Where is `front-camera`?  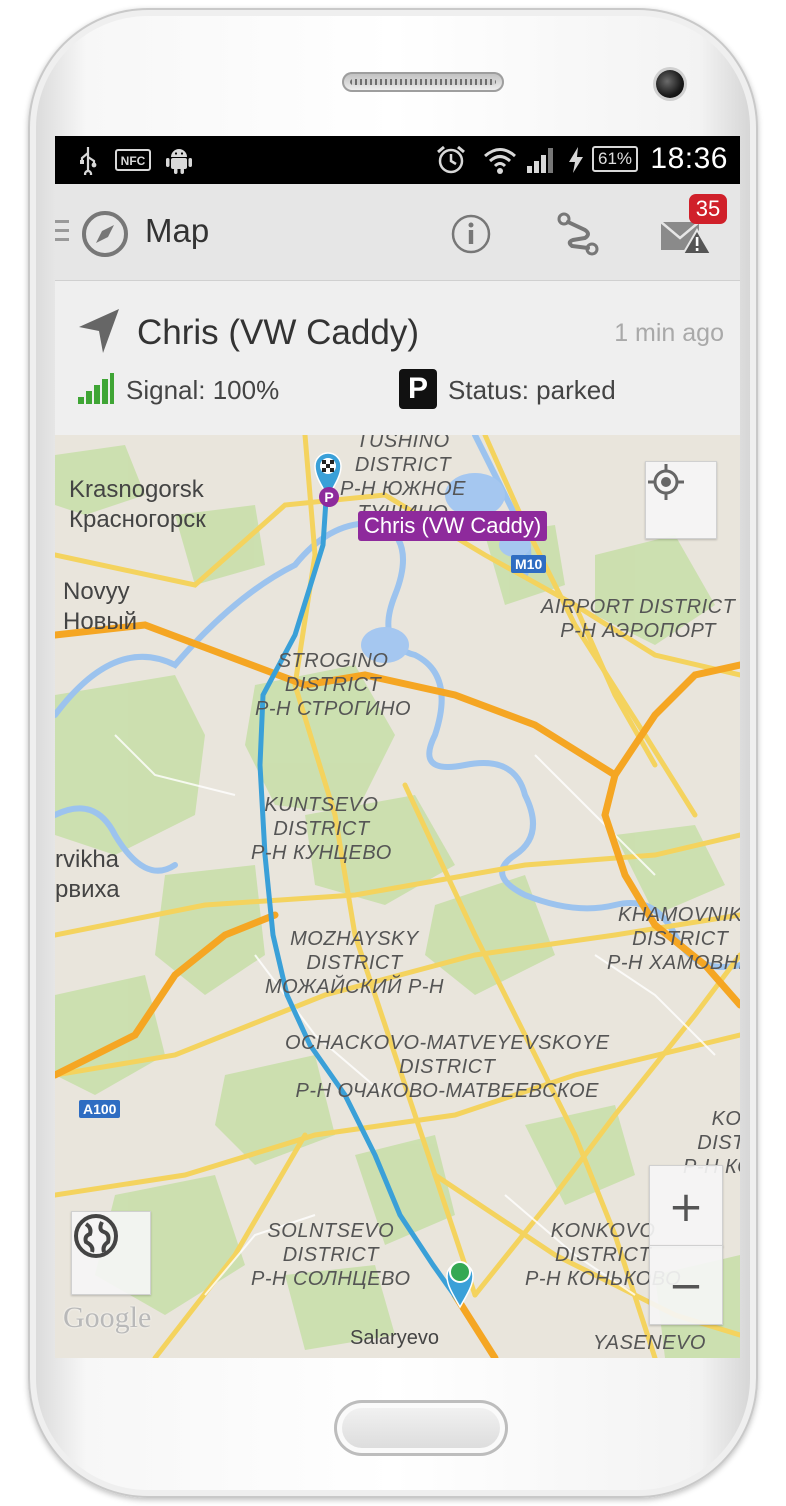
front-camera is located at coordinates (670, 84).